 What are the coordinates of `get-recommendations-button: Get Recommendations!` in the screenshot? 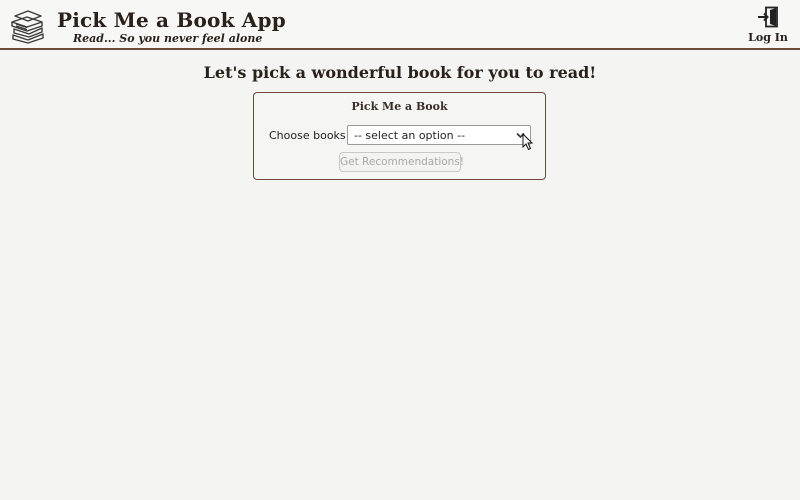 It's located at (401, 162).